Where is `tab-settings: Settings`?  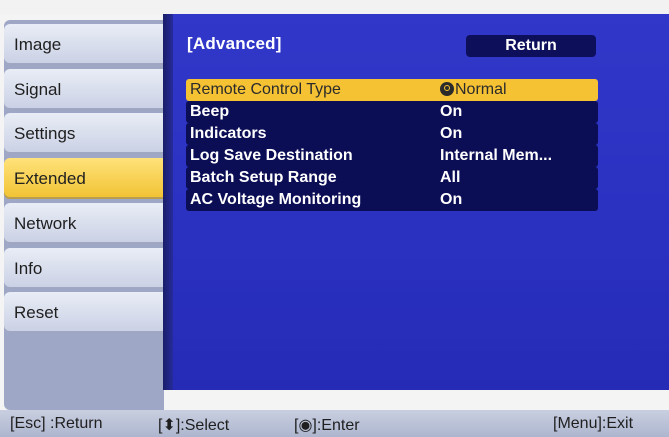 tab-settings: Settings is located at coordinates (84, 133).